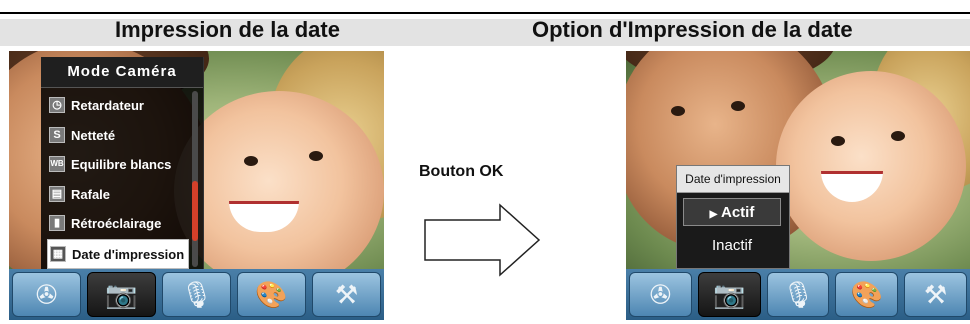 The height and width of the screenshot is (324, 970). I want to click on right-heading: Option d'Impression de la date, so click(692, 29).